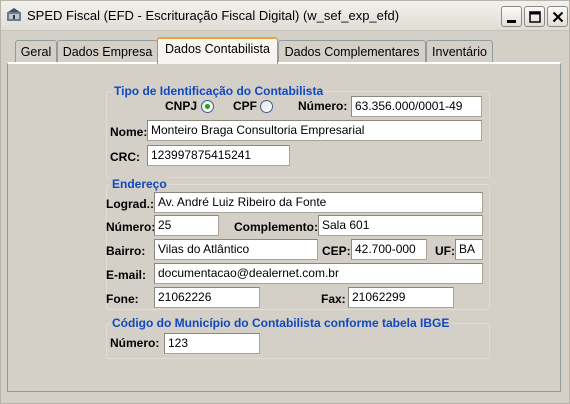  Describe the element at coordinates (401, 297) in the screenshot. I see `fax-field: 21062299` at that location.